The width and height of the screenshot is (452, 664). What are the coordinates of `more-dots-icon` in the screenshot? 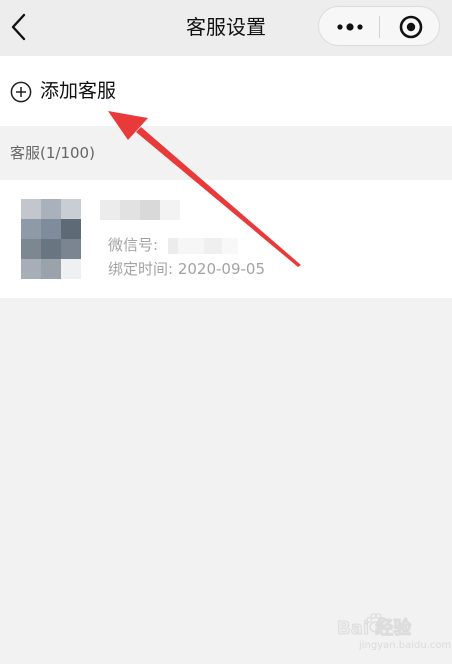 It's located at (350, 27).